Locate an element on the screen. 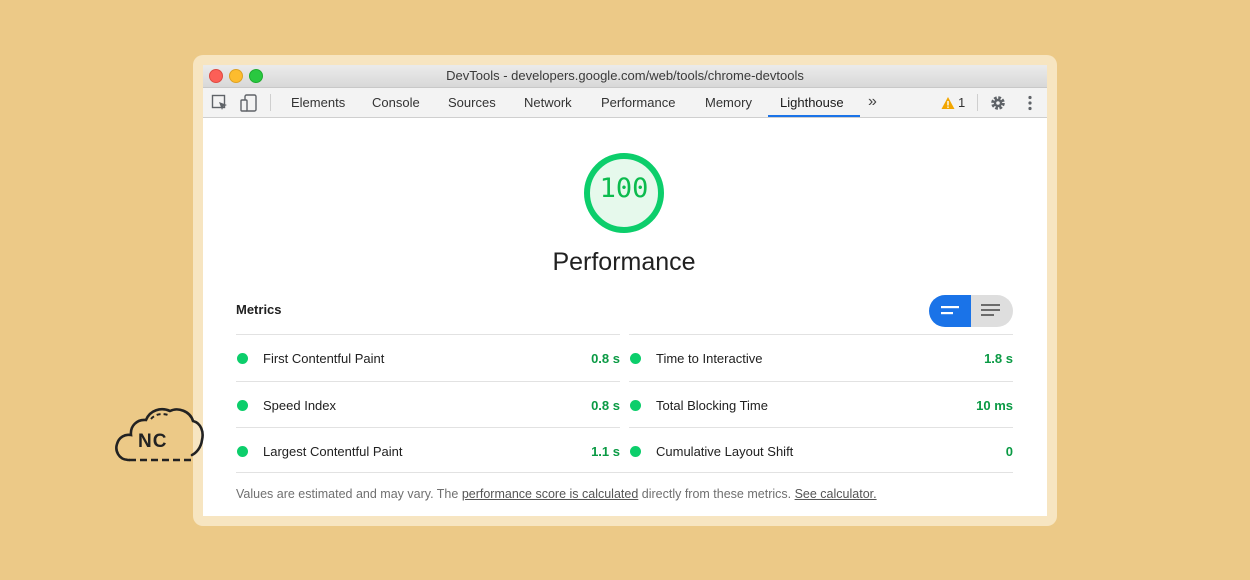 This screenshot has height=580, width=1250. more-tabs-button: » is located at coordinates (872, 102).